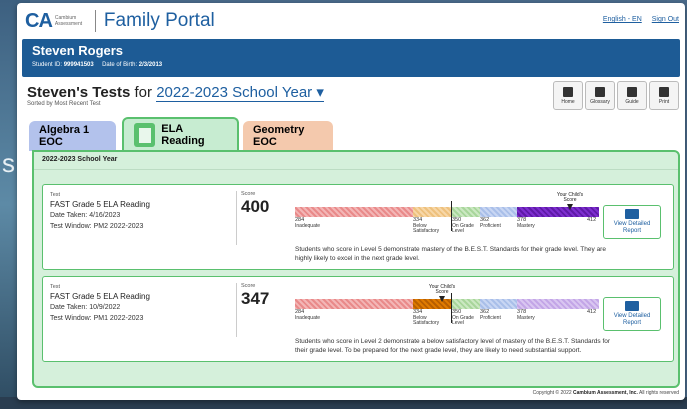  What do you see at coordinates (255, 298) in the screenshot?
I see `score-value: 347` at bounding box center [255, 298].